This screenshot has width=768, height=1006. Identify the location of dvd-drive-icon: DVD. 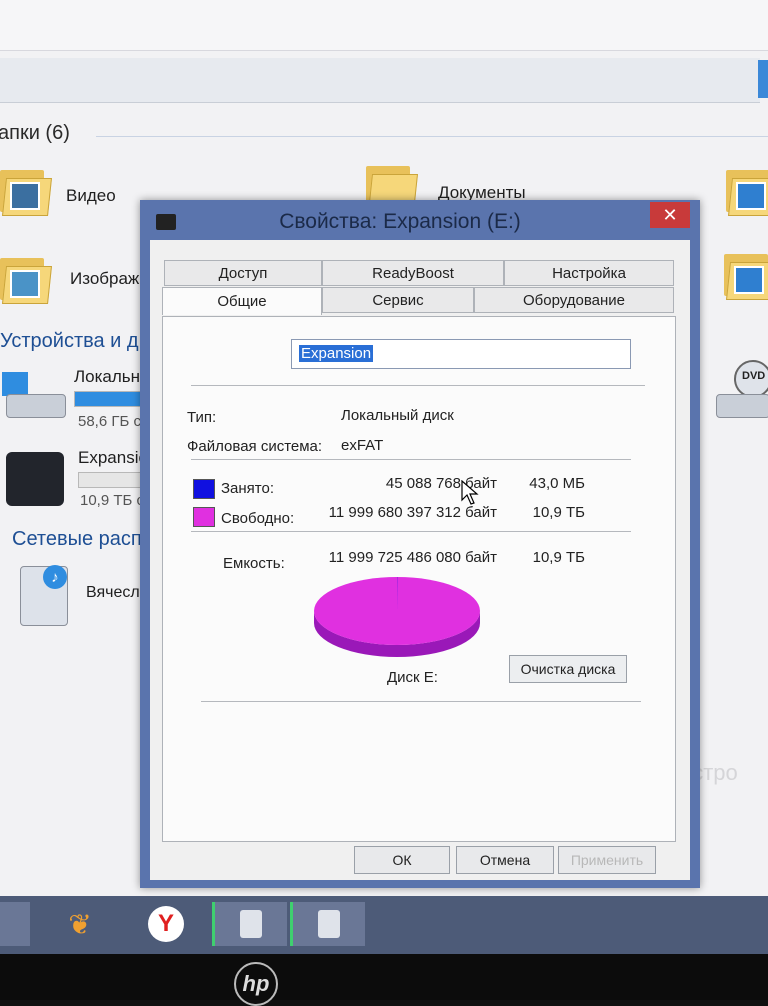
(742, 390).